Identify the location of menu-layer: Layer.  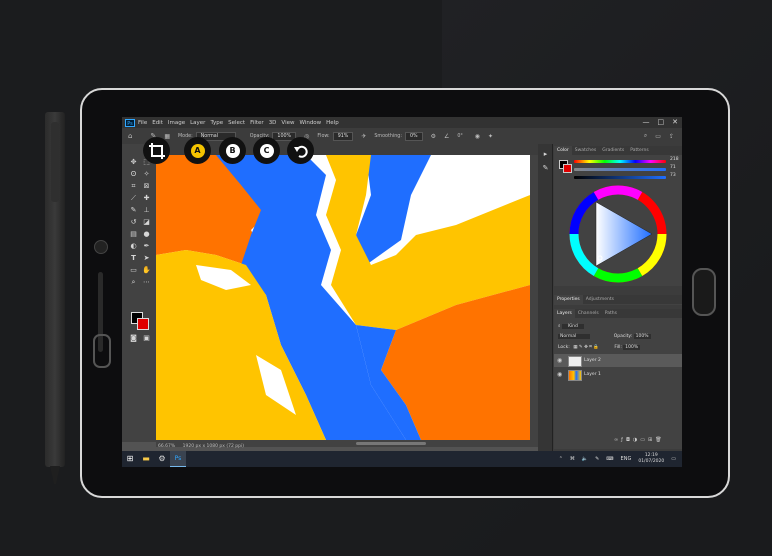
(197, 123).